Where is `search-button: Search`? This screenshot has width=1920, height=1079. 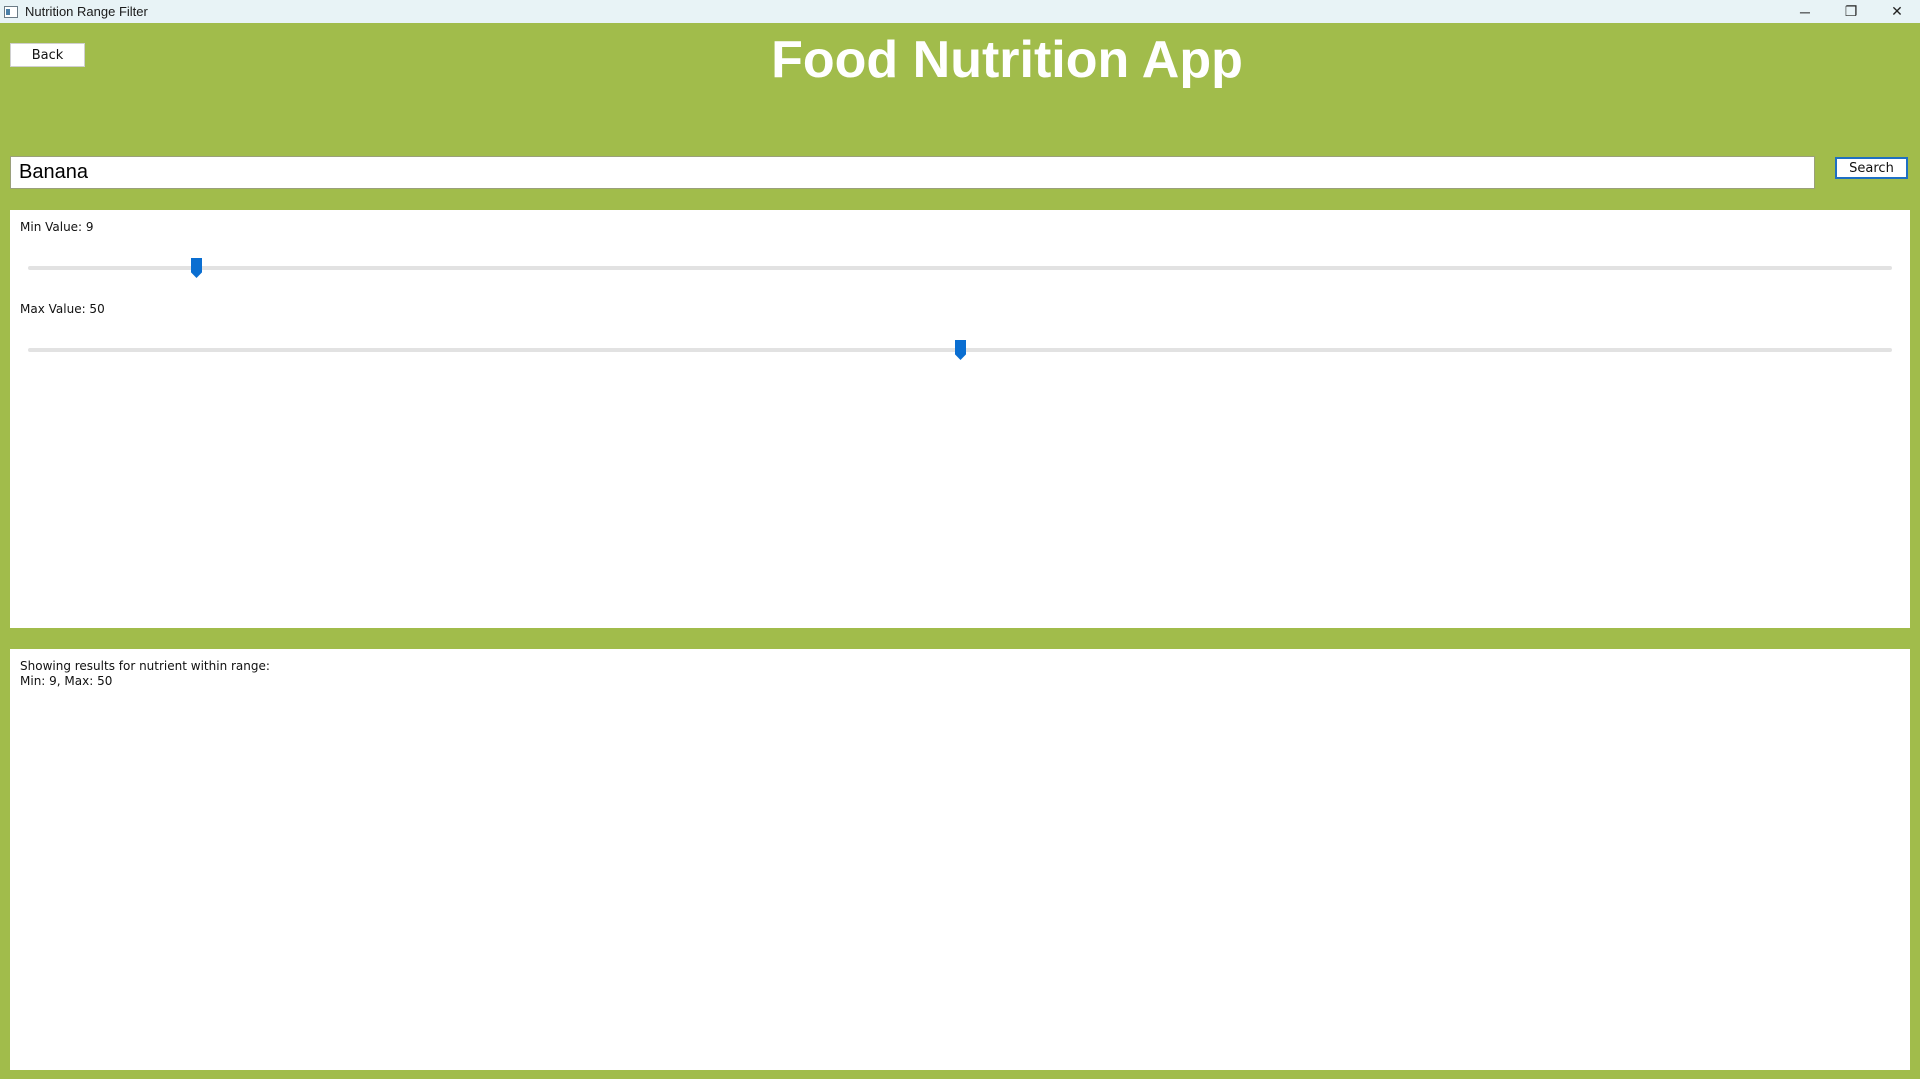
search-button: Search is located at coordinates (1871, 168).